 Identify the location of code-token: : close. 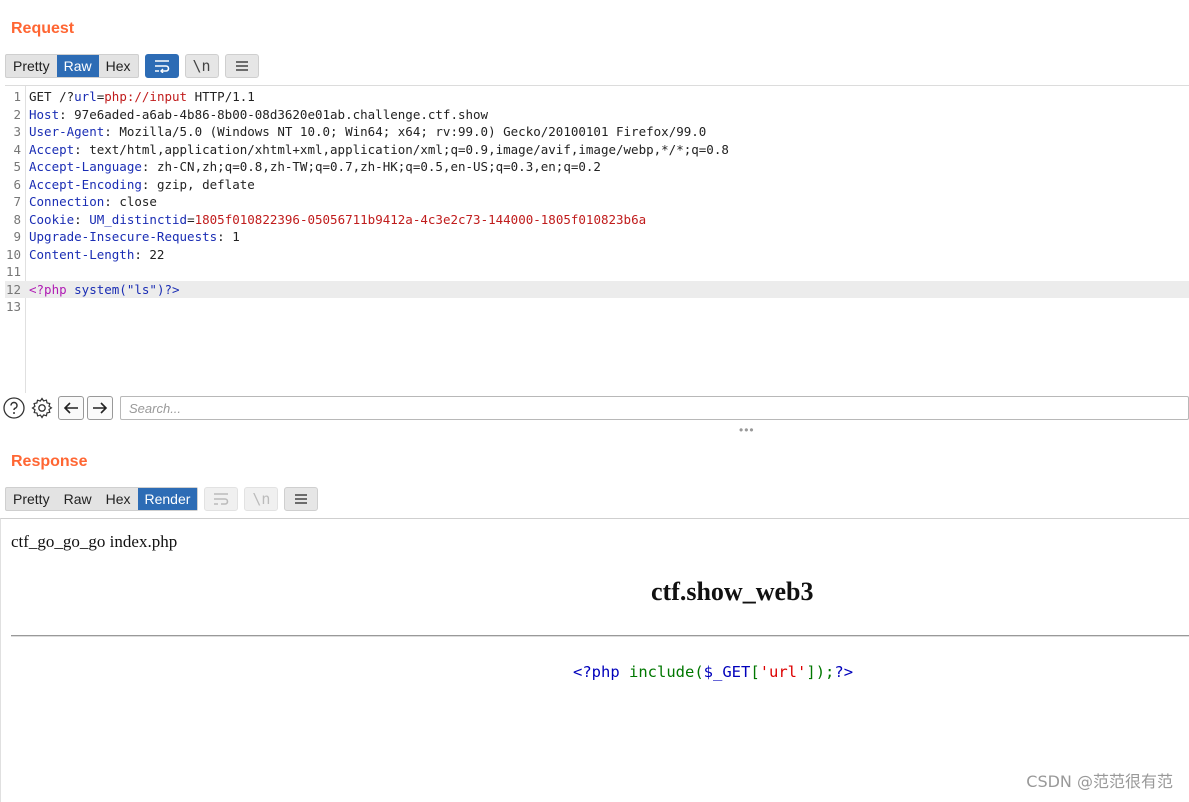
(130, 201).